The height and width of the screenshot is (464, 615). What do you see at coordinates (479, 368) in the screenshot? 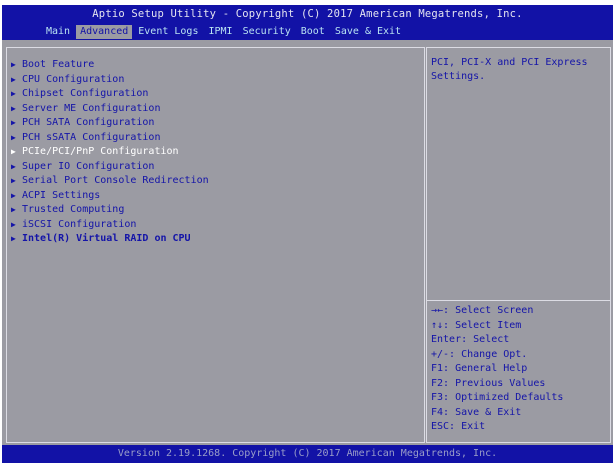
I see `key-general-help: F1: General Help` at bounding box center [479, 368].